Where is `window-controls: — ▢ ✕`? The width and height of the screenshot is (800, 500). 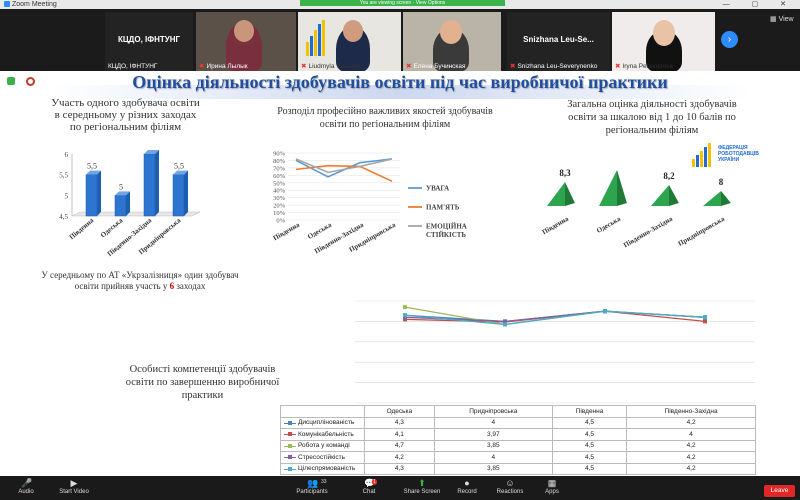
window-controls: — ▢ ✕ is located at coordinates (759, 4).